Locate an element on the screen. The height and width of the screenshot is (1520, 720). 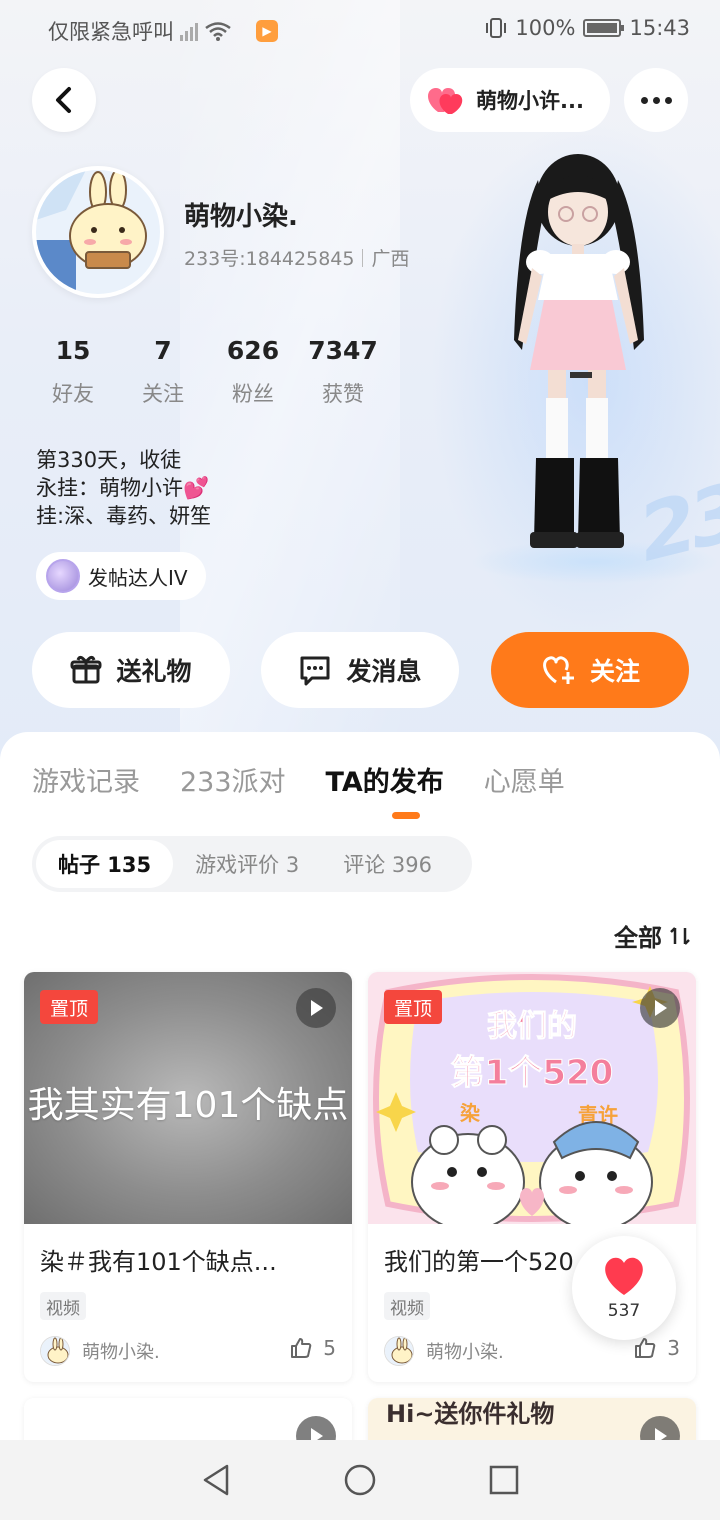
achievement-badge: 发帖达人IV is located at coordinates (121, 576).